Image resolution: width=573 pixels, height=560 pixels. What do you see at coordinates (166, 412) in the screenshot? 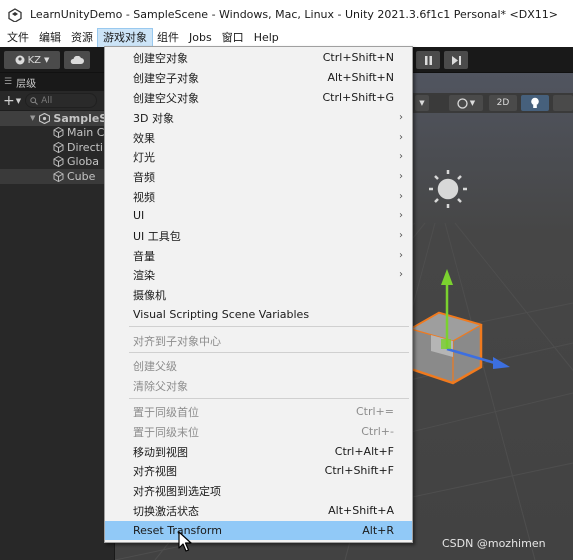
I see `menu-item-label: 置于同级首位` at bounding box center [166, 412].